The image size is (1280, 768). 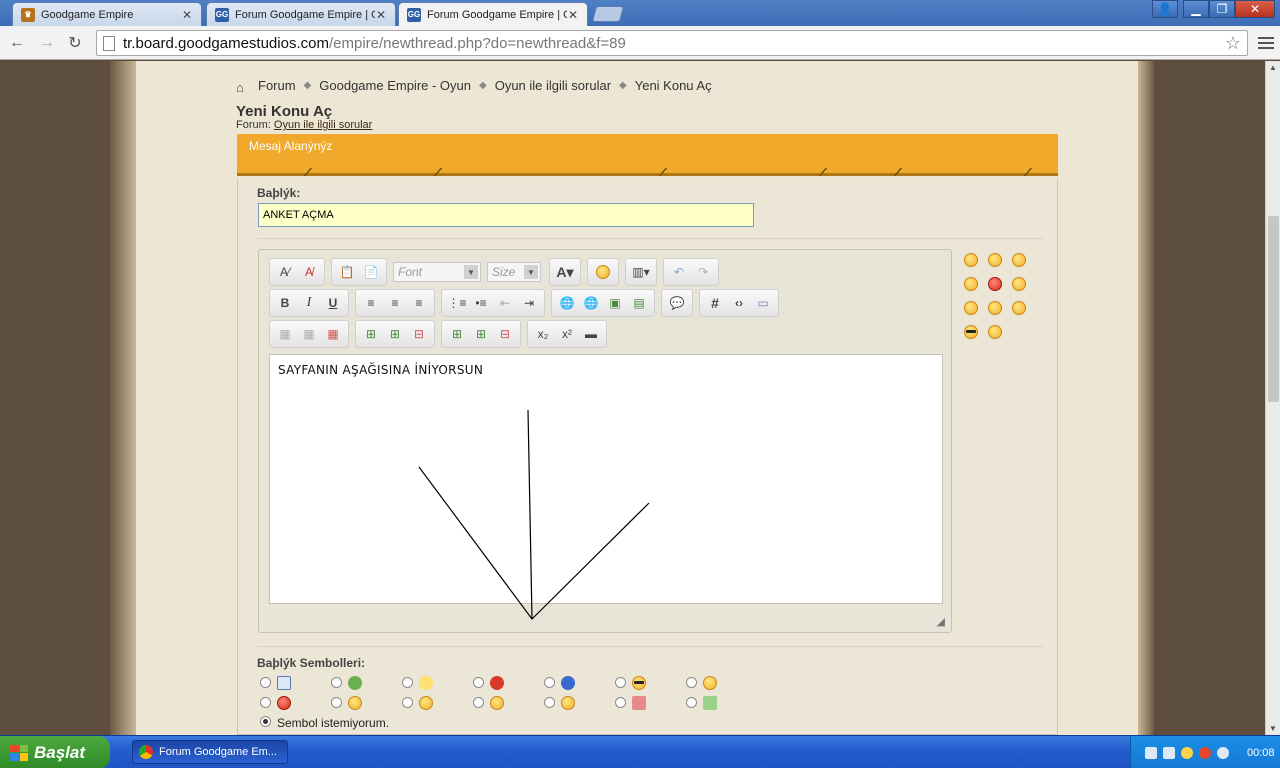 I want to click on question-icon, so click(x=568, y=683).